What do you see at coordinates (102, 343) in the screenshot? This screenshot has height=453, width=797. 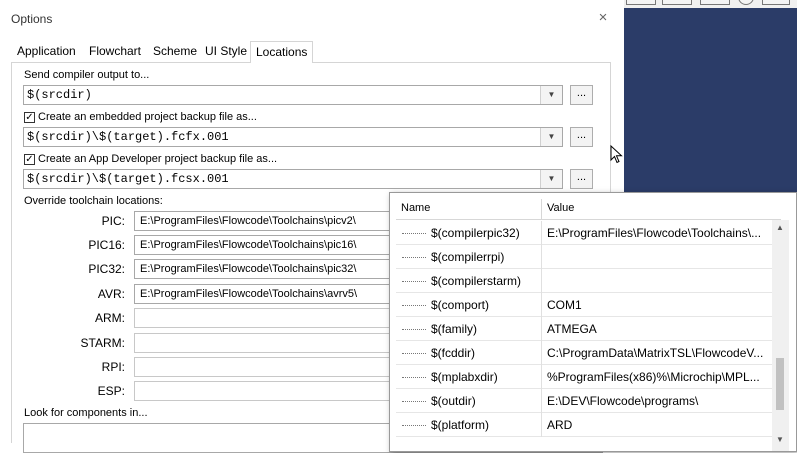 I see `toolchain-label-starm: STARM:` at bounding box center [102, 343].